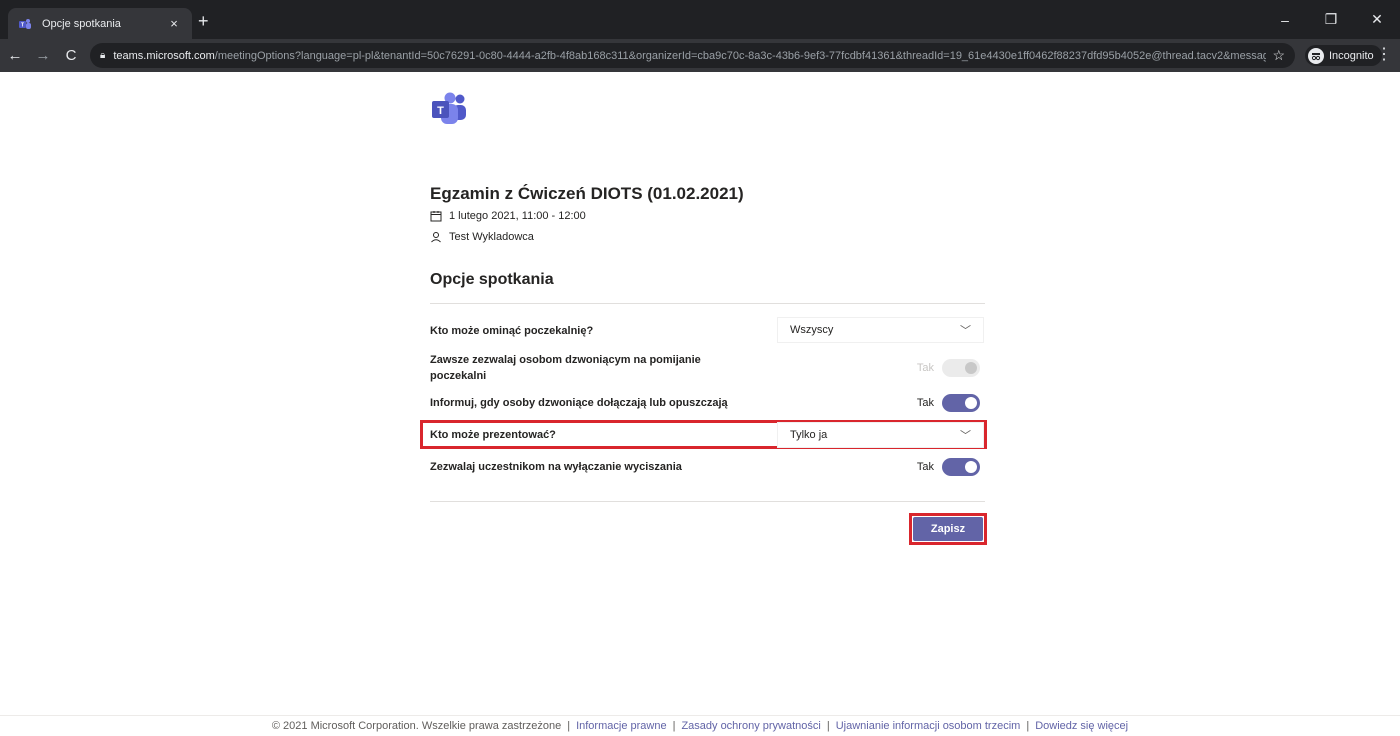 This screenshot has height=736, width=1400. What do you see at coordinates (587, 193) in the screenshot?
I see `meeting-title: Egzamin z Ćwiczeń DIOTS (01.02.2021)` at bounding box center [587, 193].